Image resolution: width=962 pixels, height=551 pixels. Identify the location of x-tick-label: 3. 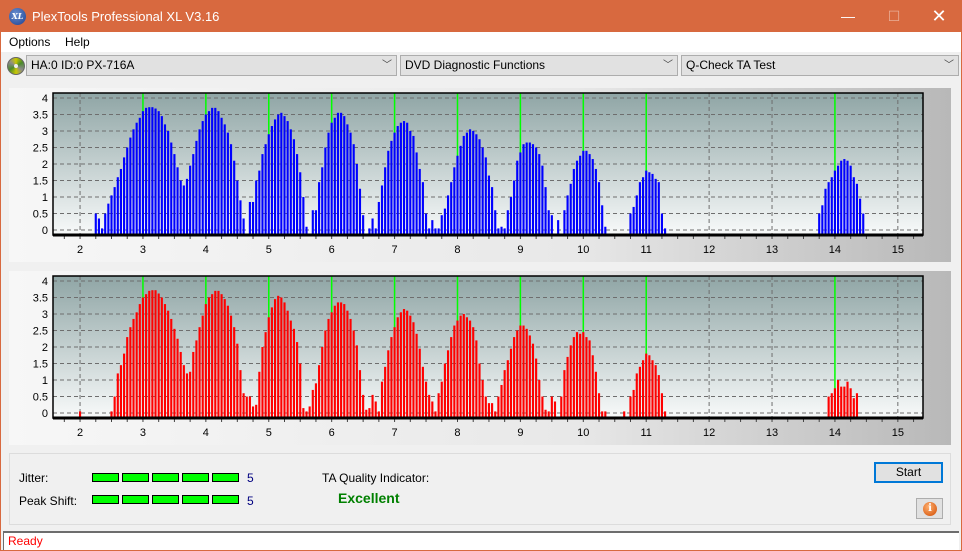
(143, 433).